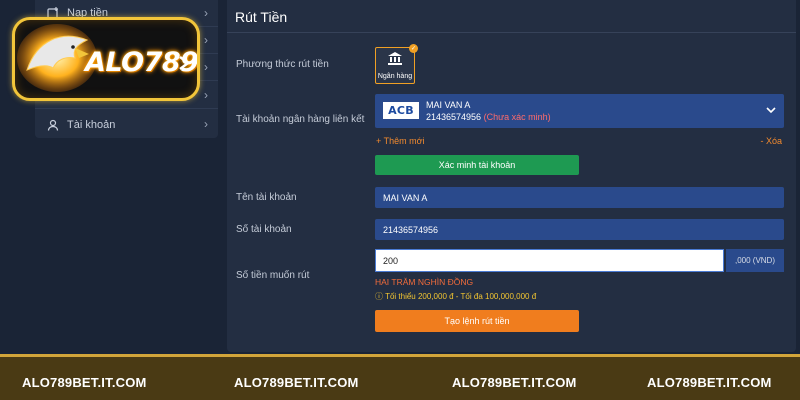  I want to click on create-withdraw-button: Tạo lệnh rút tiền, so click(477, 321).